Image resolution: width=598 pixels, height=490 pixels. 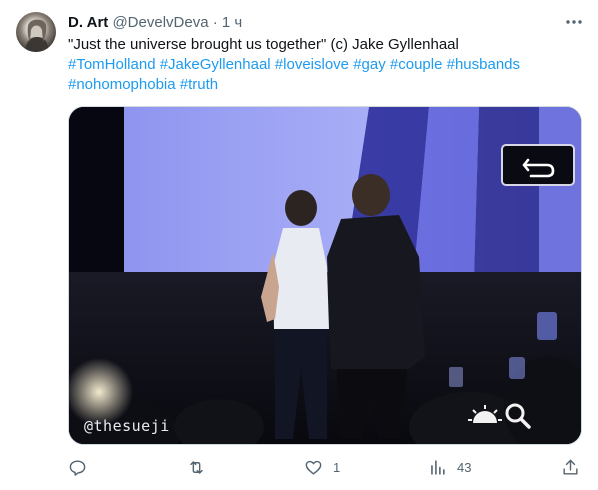 I want to click on hashtag: #couple, so click(x=416, y=64).